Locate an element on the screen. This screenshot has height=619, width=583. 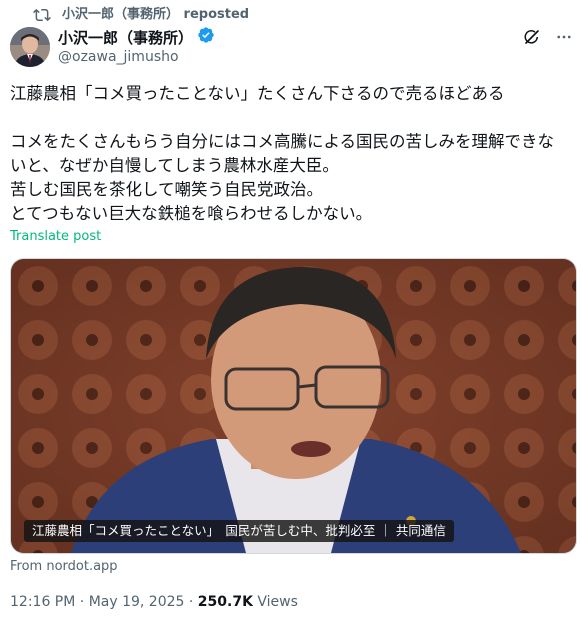
post-line: 江藤農相「コメ買ったことない」たくさん下さるので売るほどある is located at coordinates (257, 93).